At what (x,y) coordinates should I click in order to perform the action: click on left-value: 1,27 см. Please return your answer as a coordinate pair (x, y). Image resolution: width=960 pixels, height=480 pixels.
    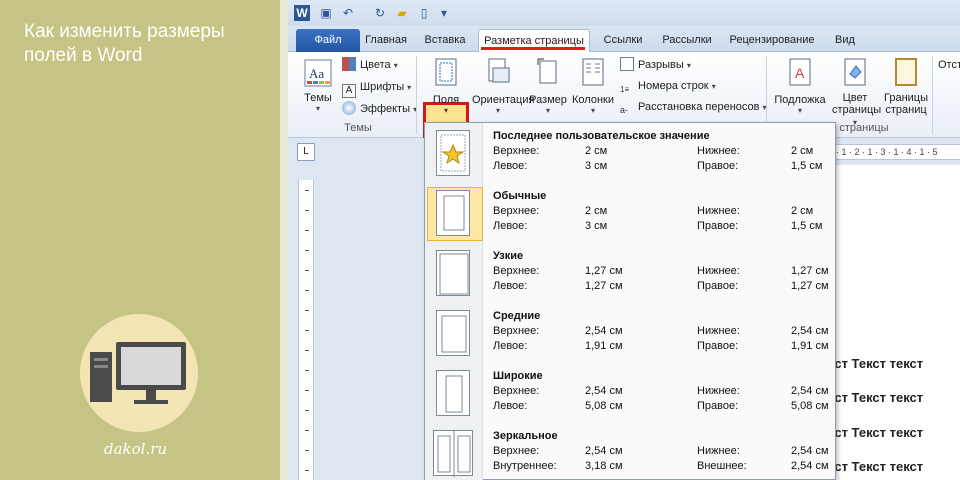
    Looking at the image, I should click on (604, 286).